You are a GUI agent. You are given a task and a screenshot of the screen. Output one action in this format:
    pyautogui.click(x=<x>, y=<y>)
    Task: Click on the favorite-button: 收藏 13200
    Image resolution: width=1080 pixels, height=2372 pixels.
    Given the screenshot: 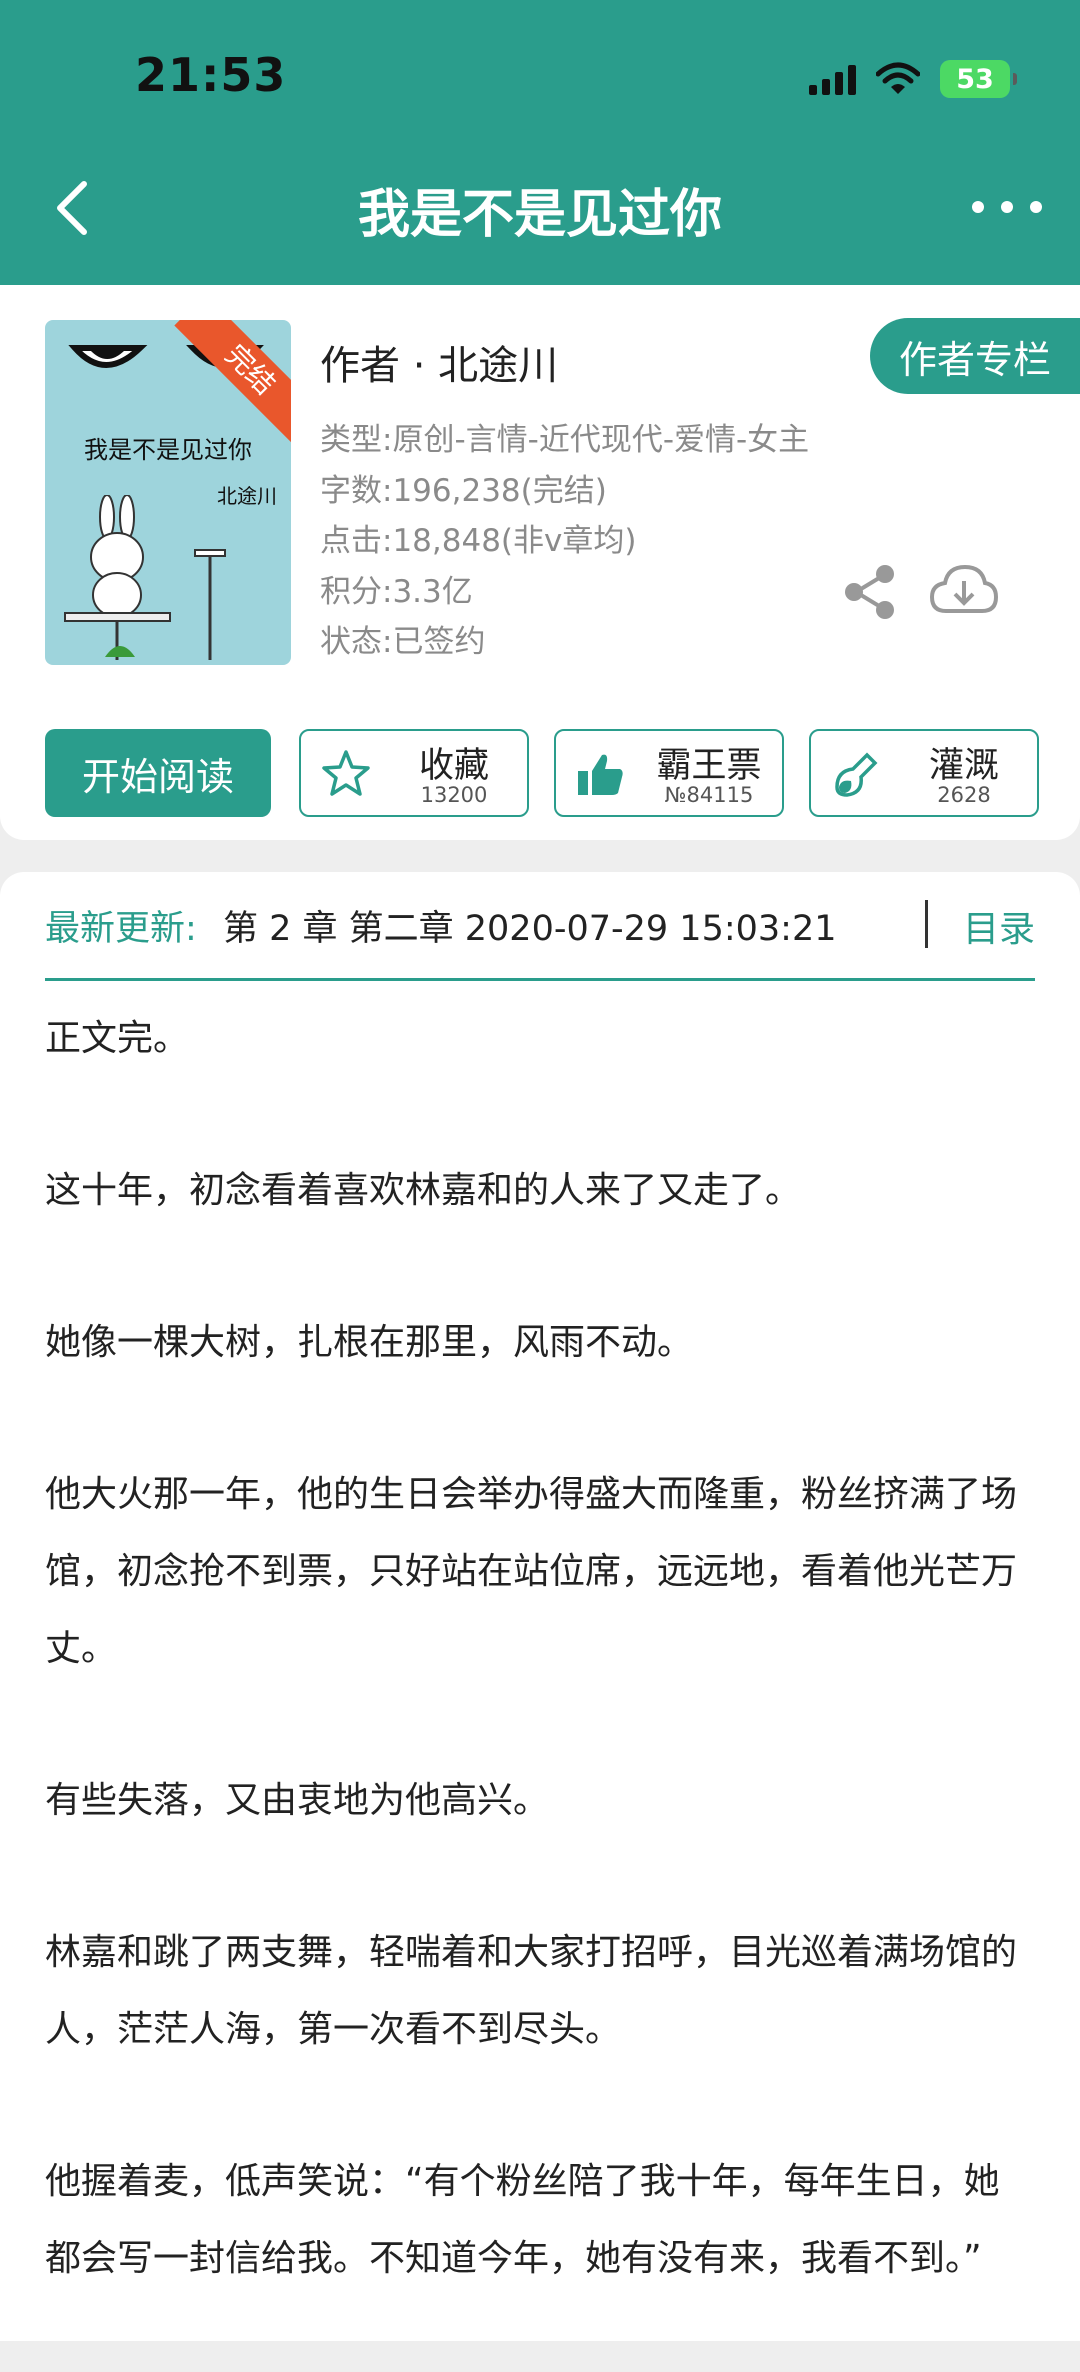 What is the action you would take?
    pyautogui.click(x=414, y=773)
    